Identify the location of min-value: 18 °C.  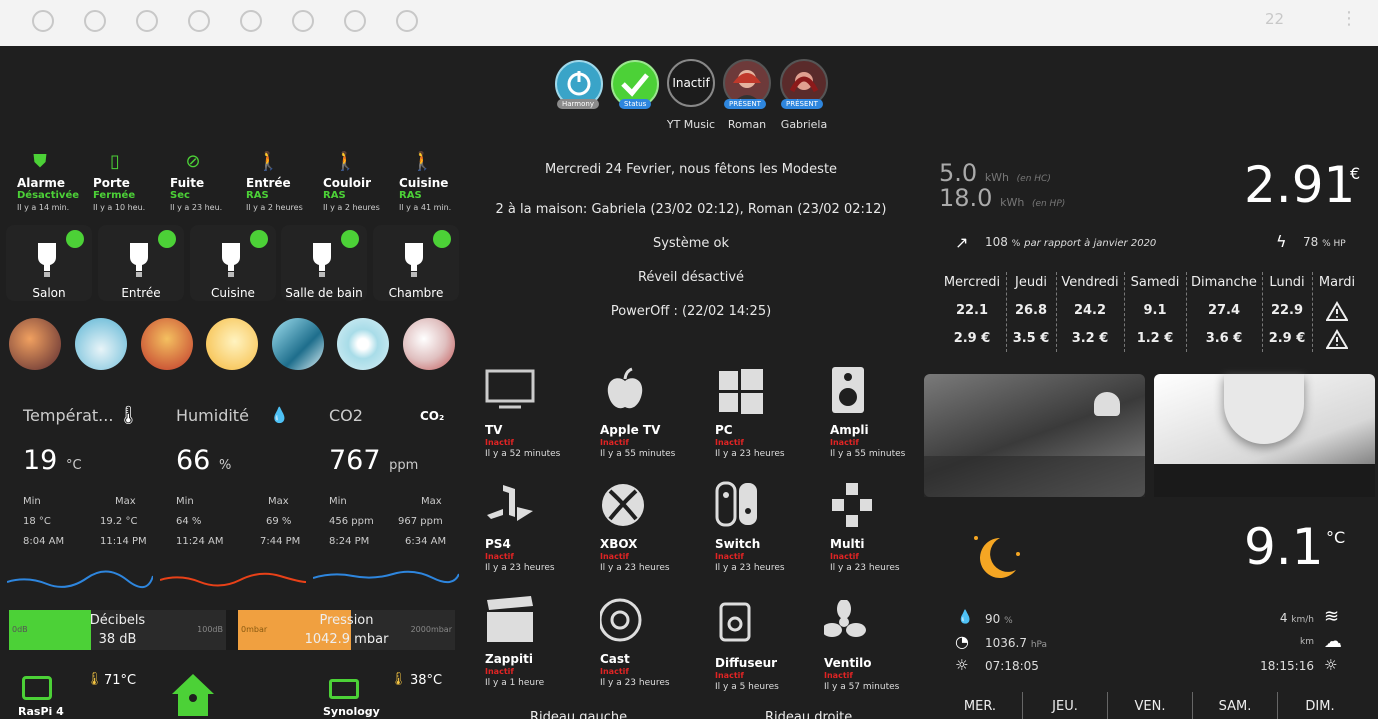
(37, 521).